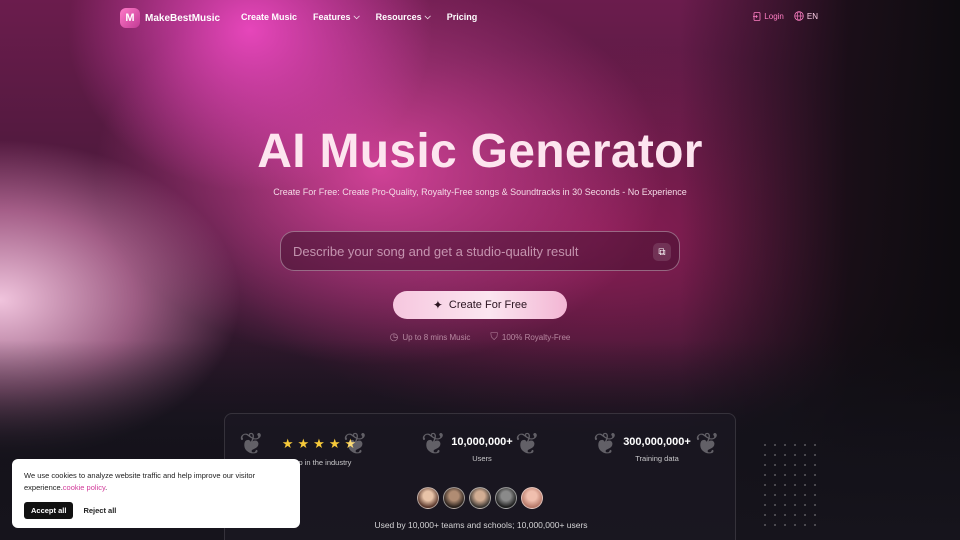 The height and width of the screenshot is (540, 960). I want to click on nav-right: Login EN, so click(785, 16).